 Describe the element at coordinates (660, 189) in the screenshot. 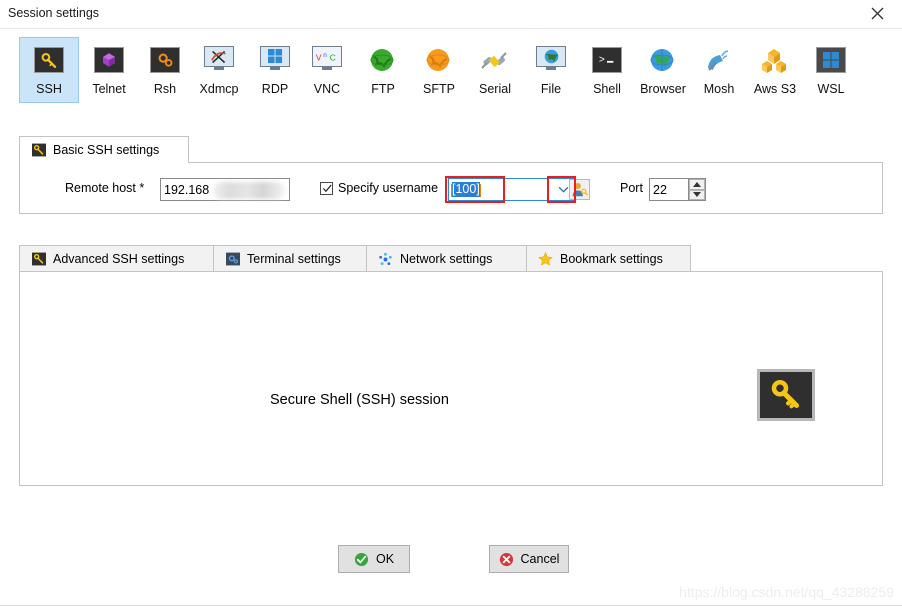

I see `port-value: 22` at that location.